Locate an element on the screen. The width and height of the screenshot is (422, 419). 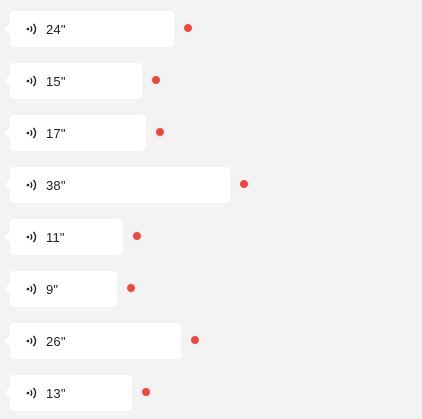
voice-message-row: 17" is located at coordinates (87, 133).